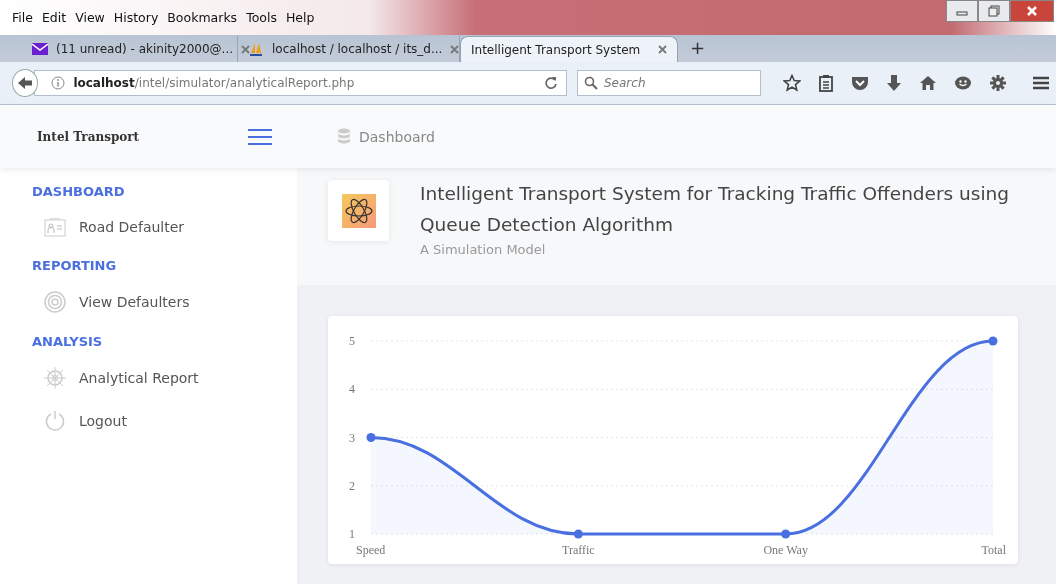 This screenshot has height=584, width=1056. What do you see at coordinates (860, 83) in the screenshot?
I see `pocket-icon` at bounding box center [860, 83].